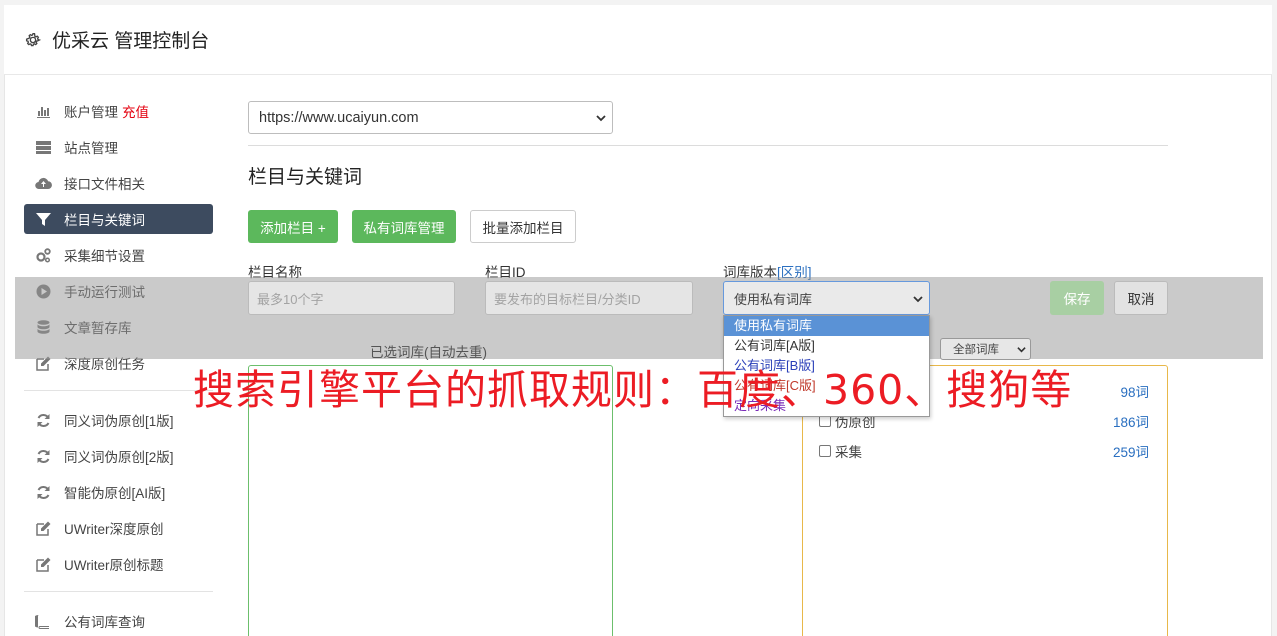  I want to click on cancel-button: 取消, so click(1141, 298).